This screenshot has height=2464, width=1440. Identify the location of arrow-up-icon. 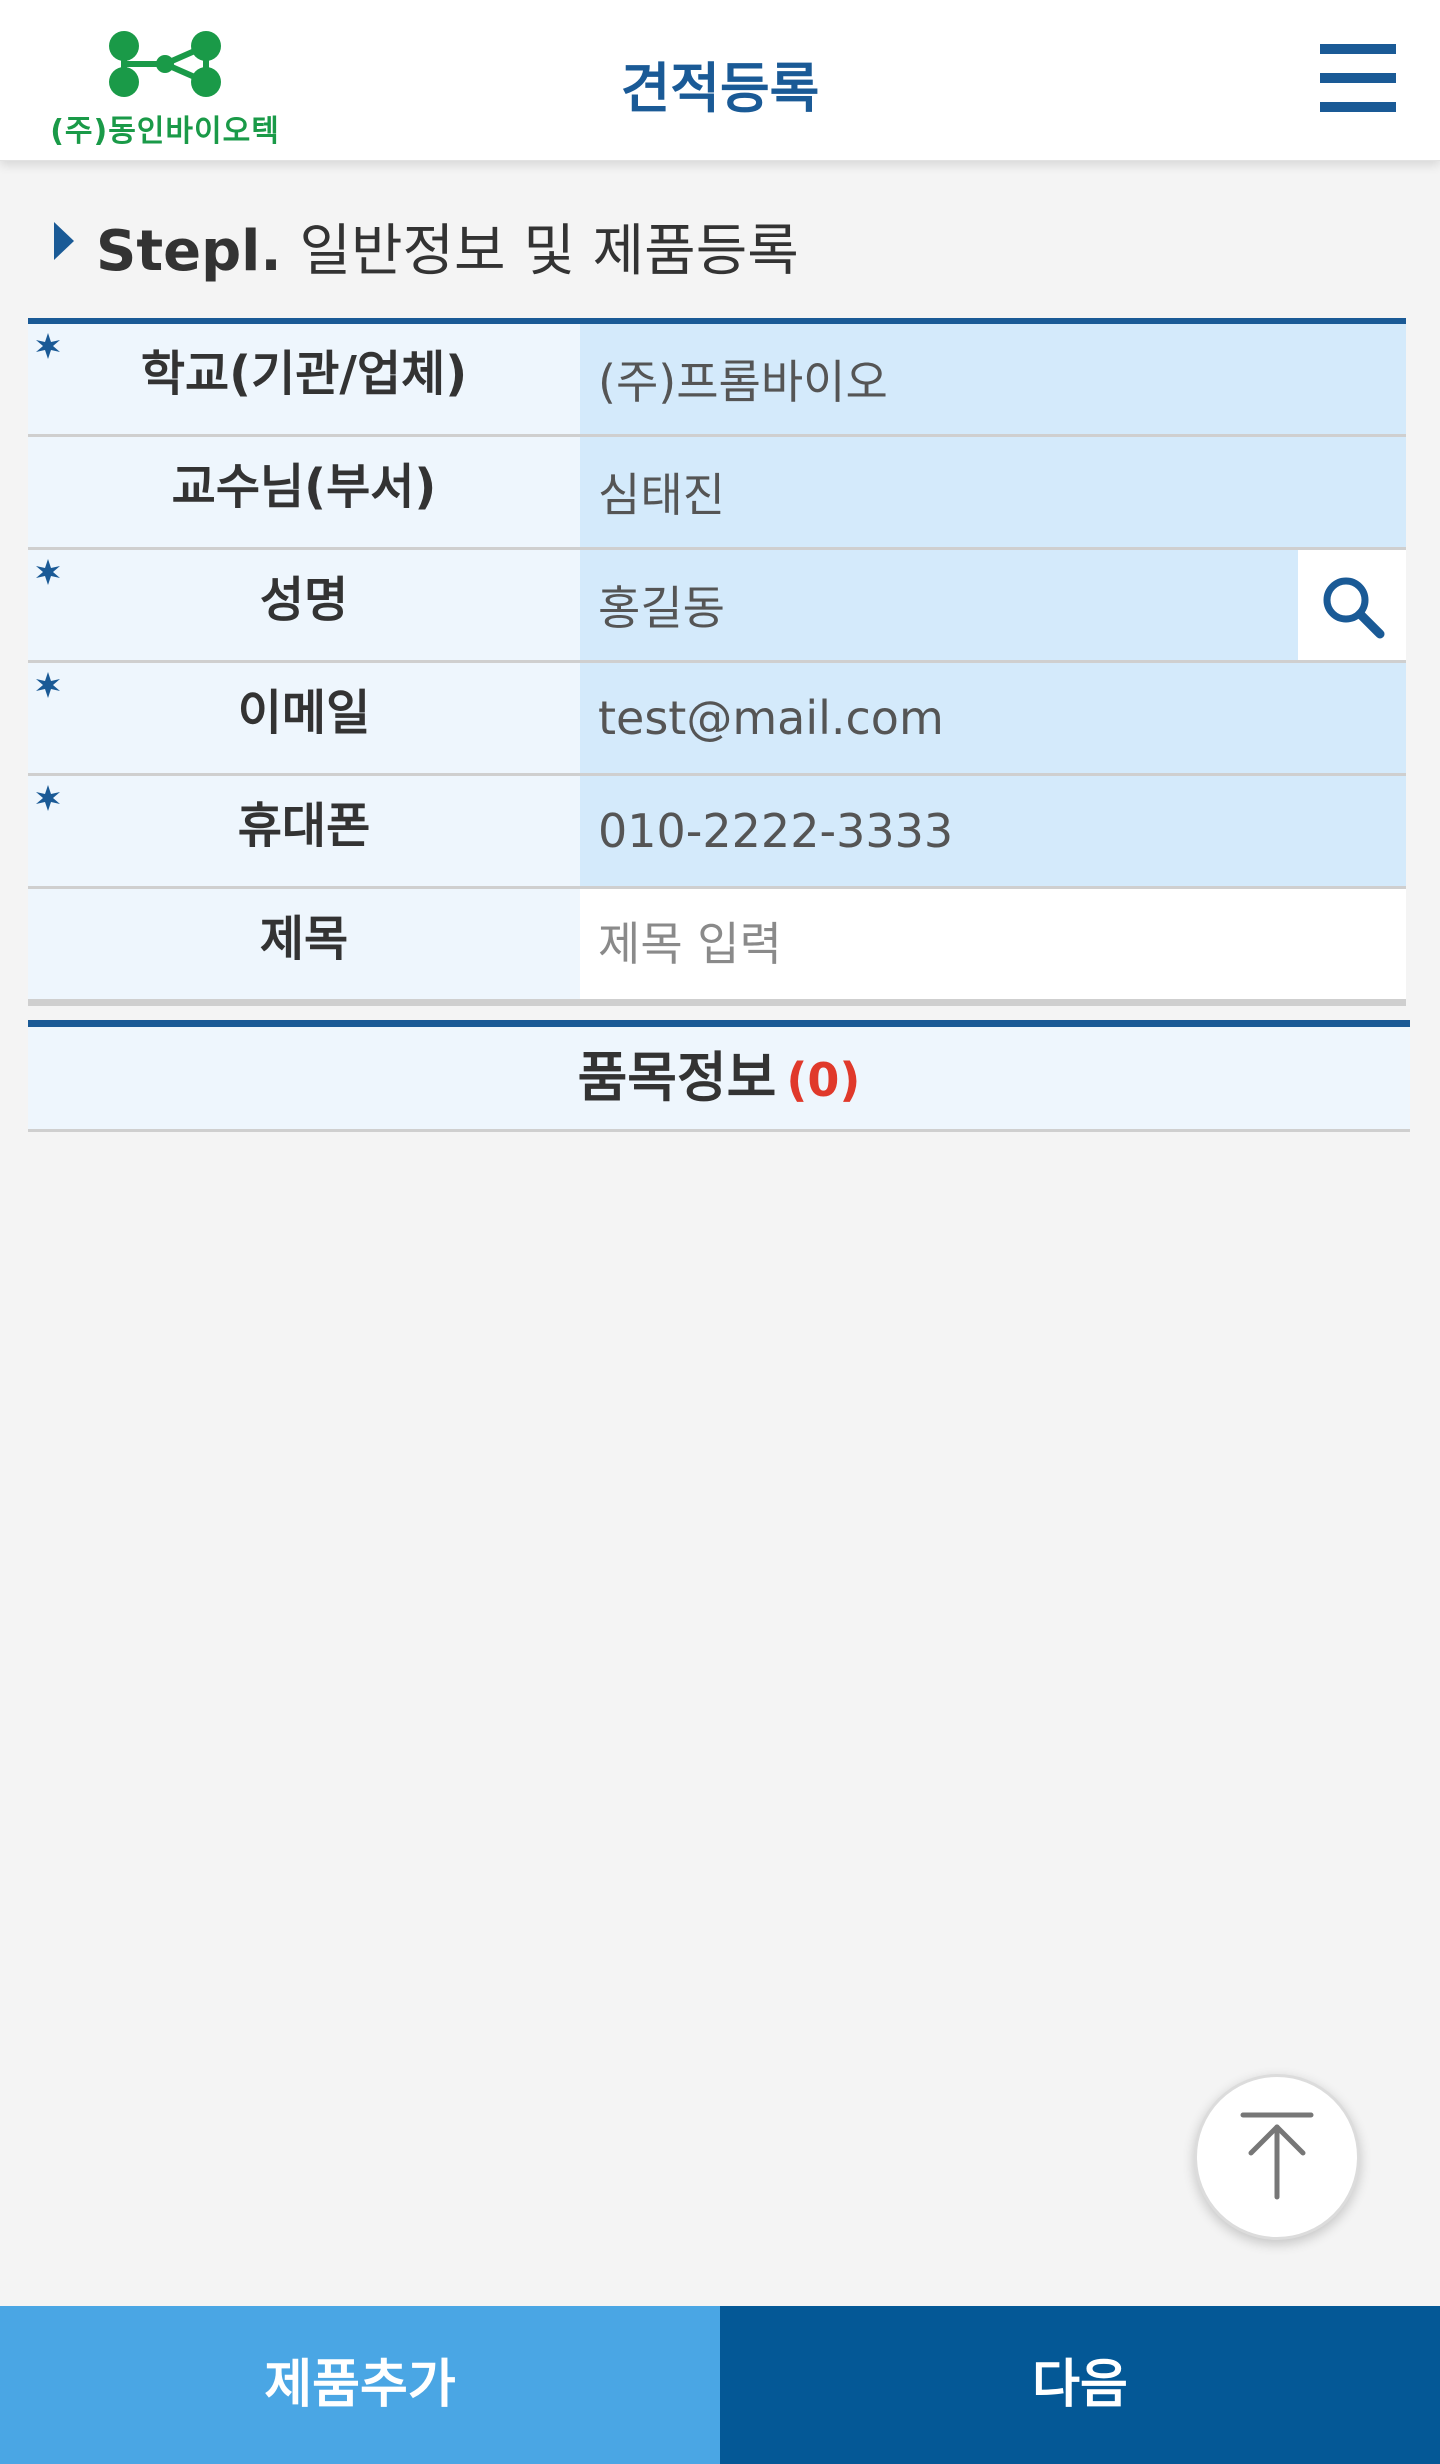
(1277, 2156).